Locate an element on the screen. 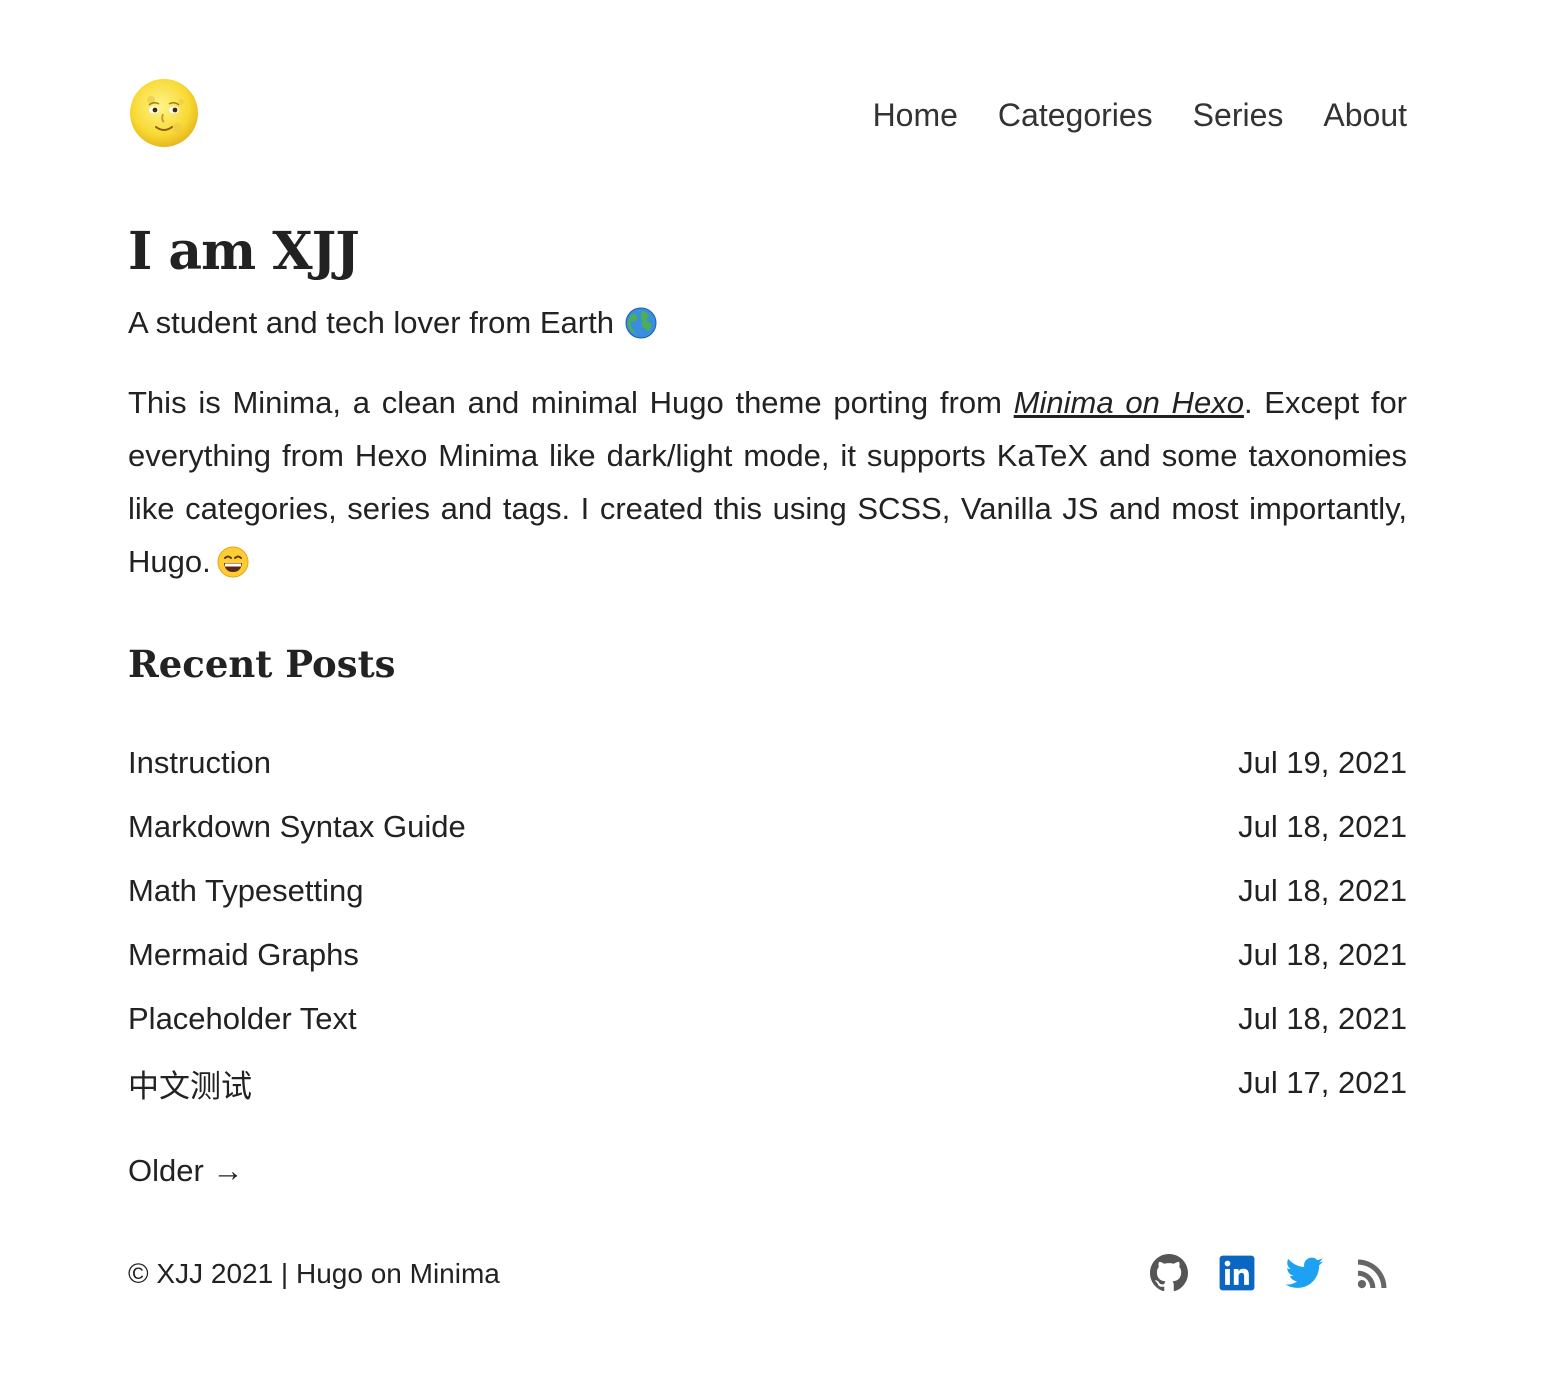 This screenshot has height=1382, width=1554. page-title: I am XJJ is located at coordinates (244, 251).